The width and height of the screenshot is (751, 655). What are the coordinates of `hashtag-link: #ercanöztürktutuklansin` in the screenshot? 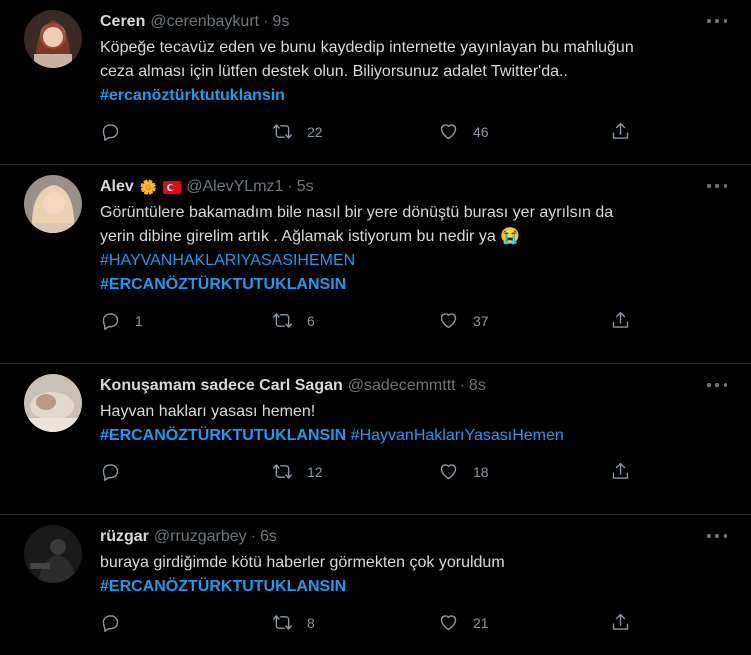 It's located at (192, 95).